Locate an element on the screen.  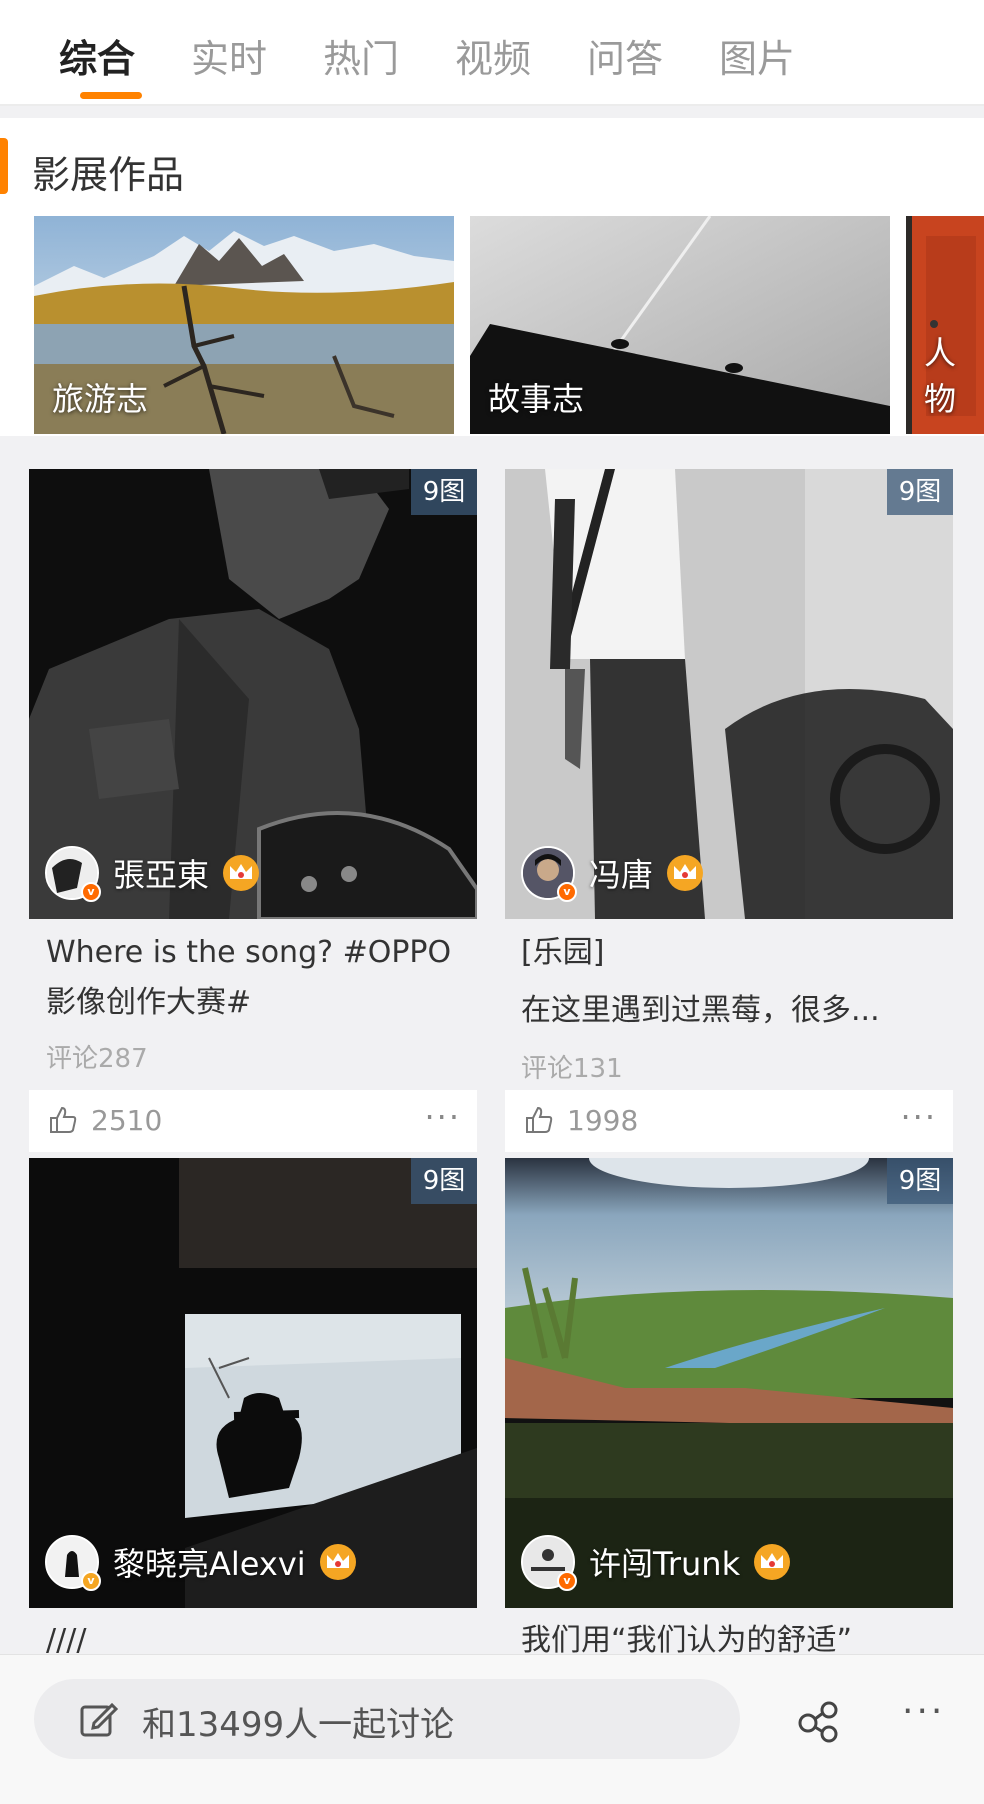
section-accent-bar is located at coordinates (4, 166).